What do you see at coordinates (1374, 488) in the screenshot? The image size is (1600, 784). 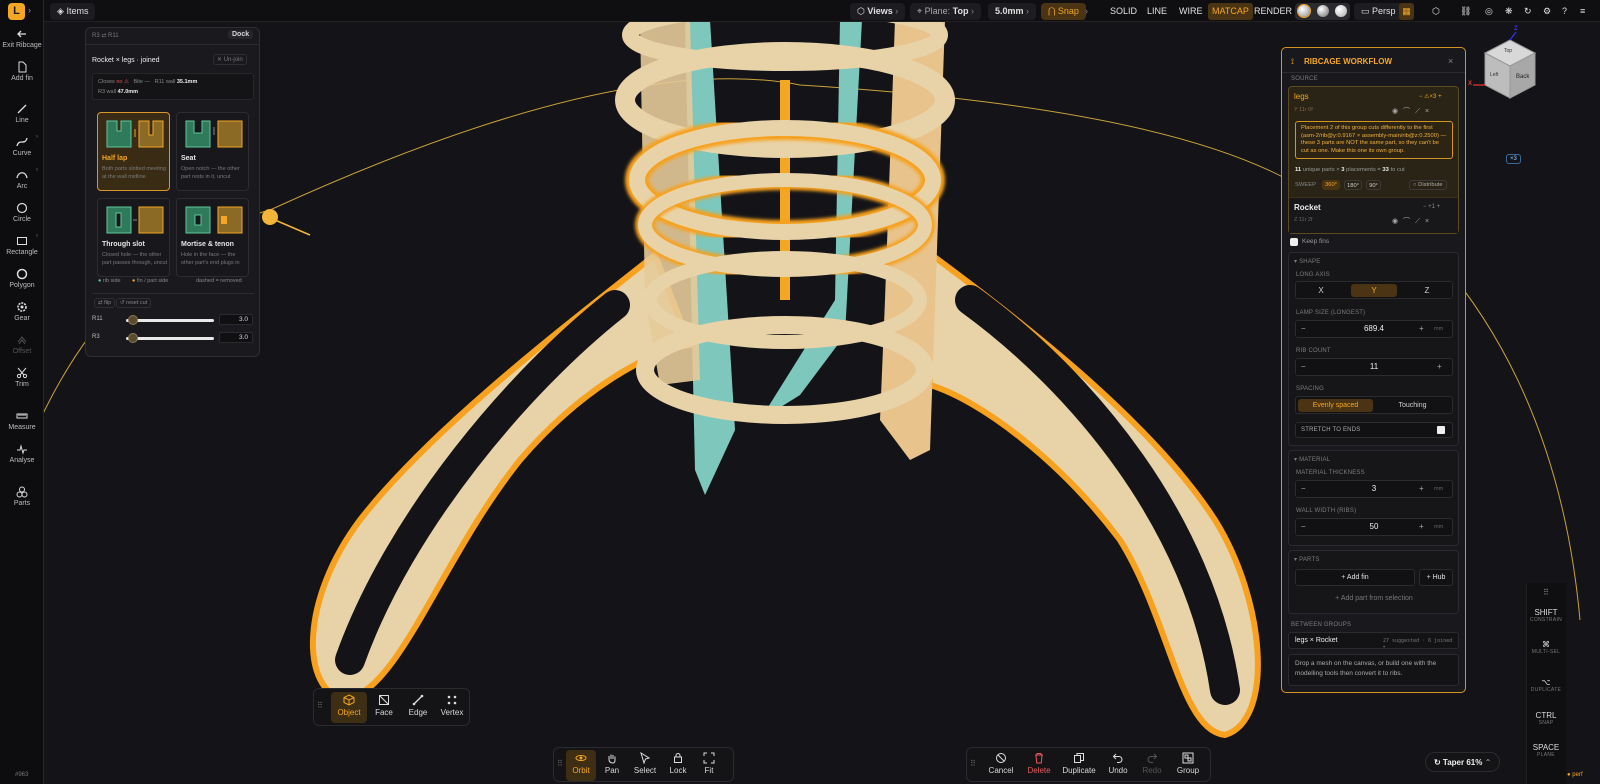 I see `thickness-input: 3` at bounding box center [1374, 488].